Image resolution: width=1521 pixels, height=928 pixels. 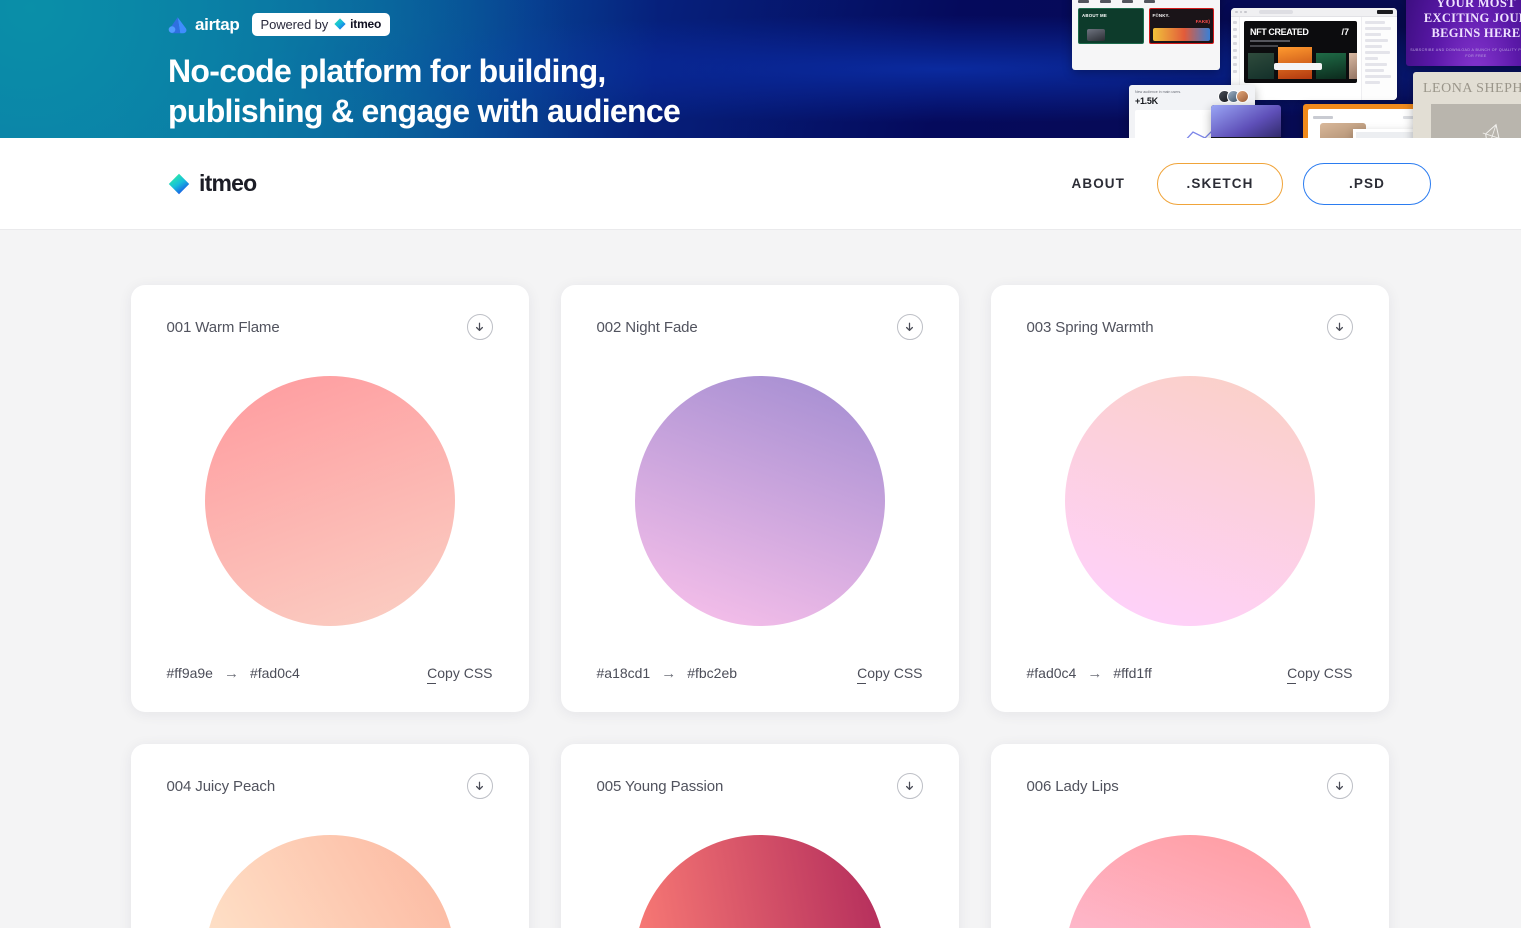 What do you see at coordinates (1099, 183) in the screenshot?
I see `nav-about-link: ABOUT` at bounding box center [1099, 183].